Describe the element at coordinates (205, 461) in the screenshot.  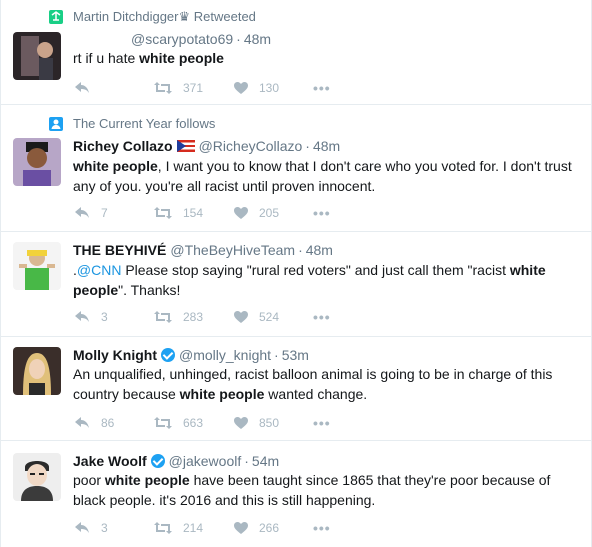
I see `handle: @jakewoolf` at that location.